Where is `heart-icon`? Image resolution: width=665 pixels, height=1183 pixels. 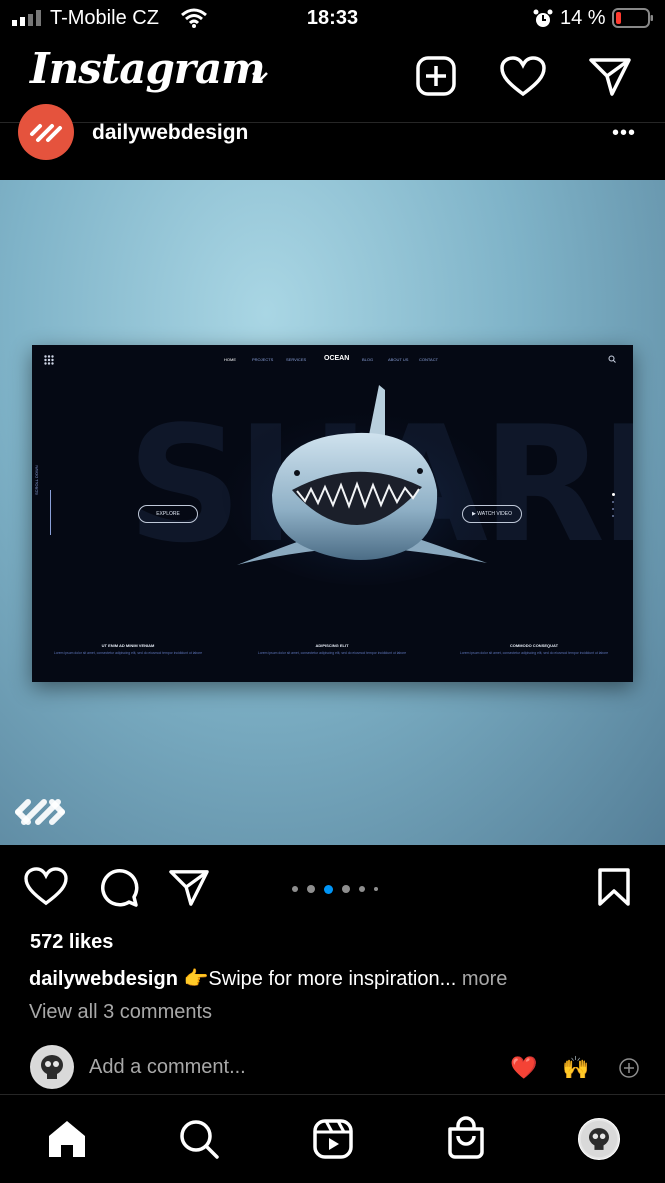 heart-icon is located at coordinates (523, 77).